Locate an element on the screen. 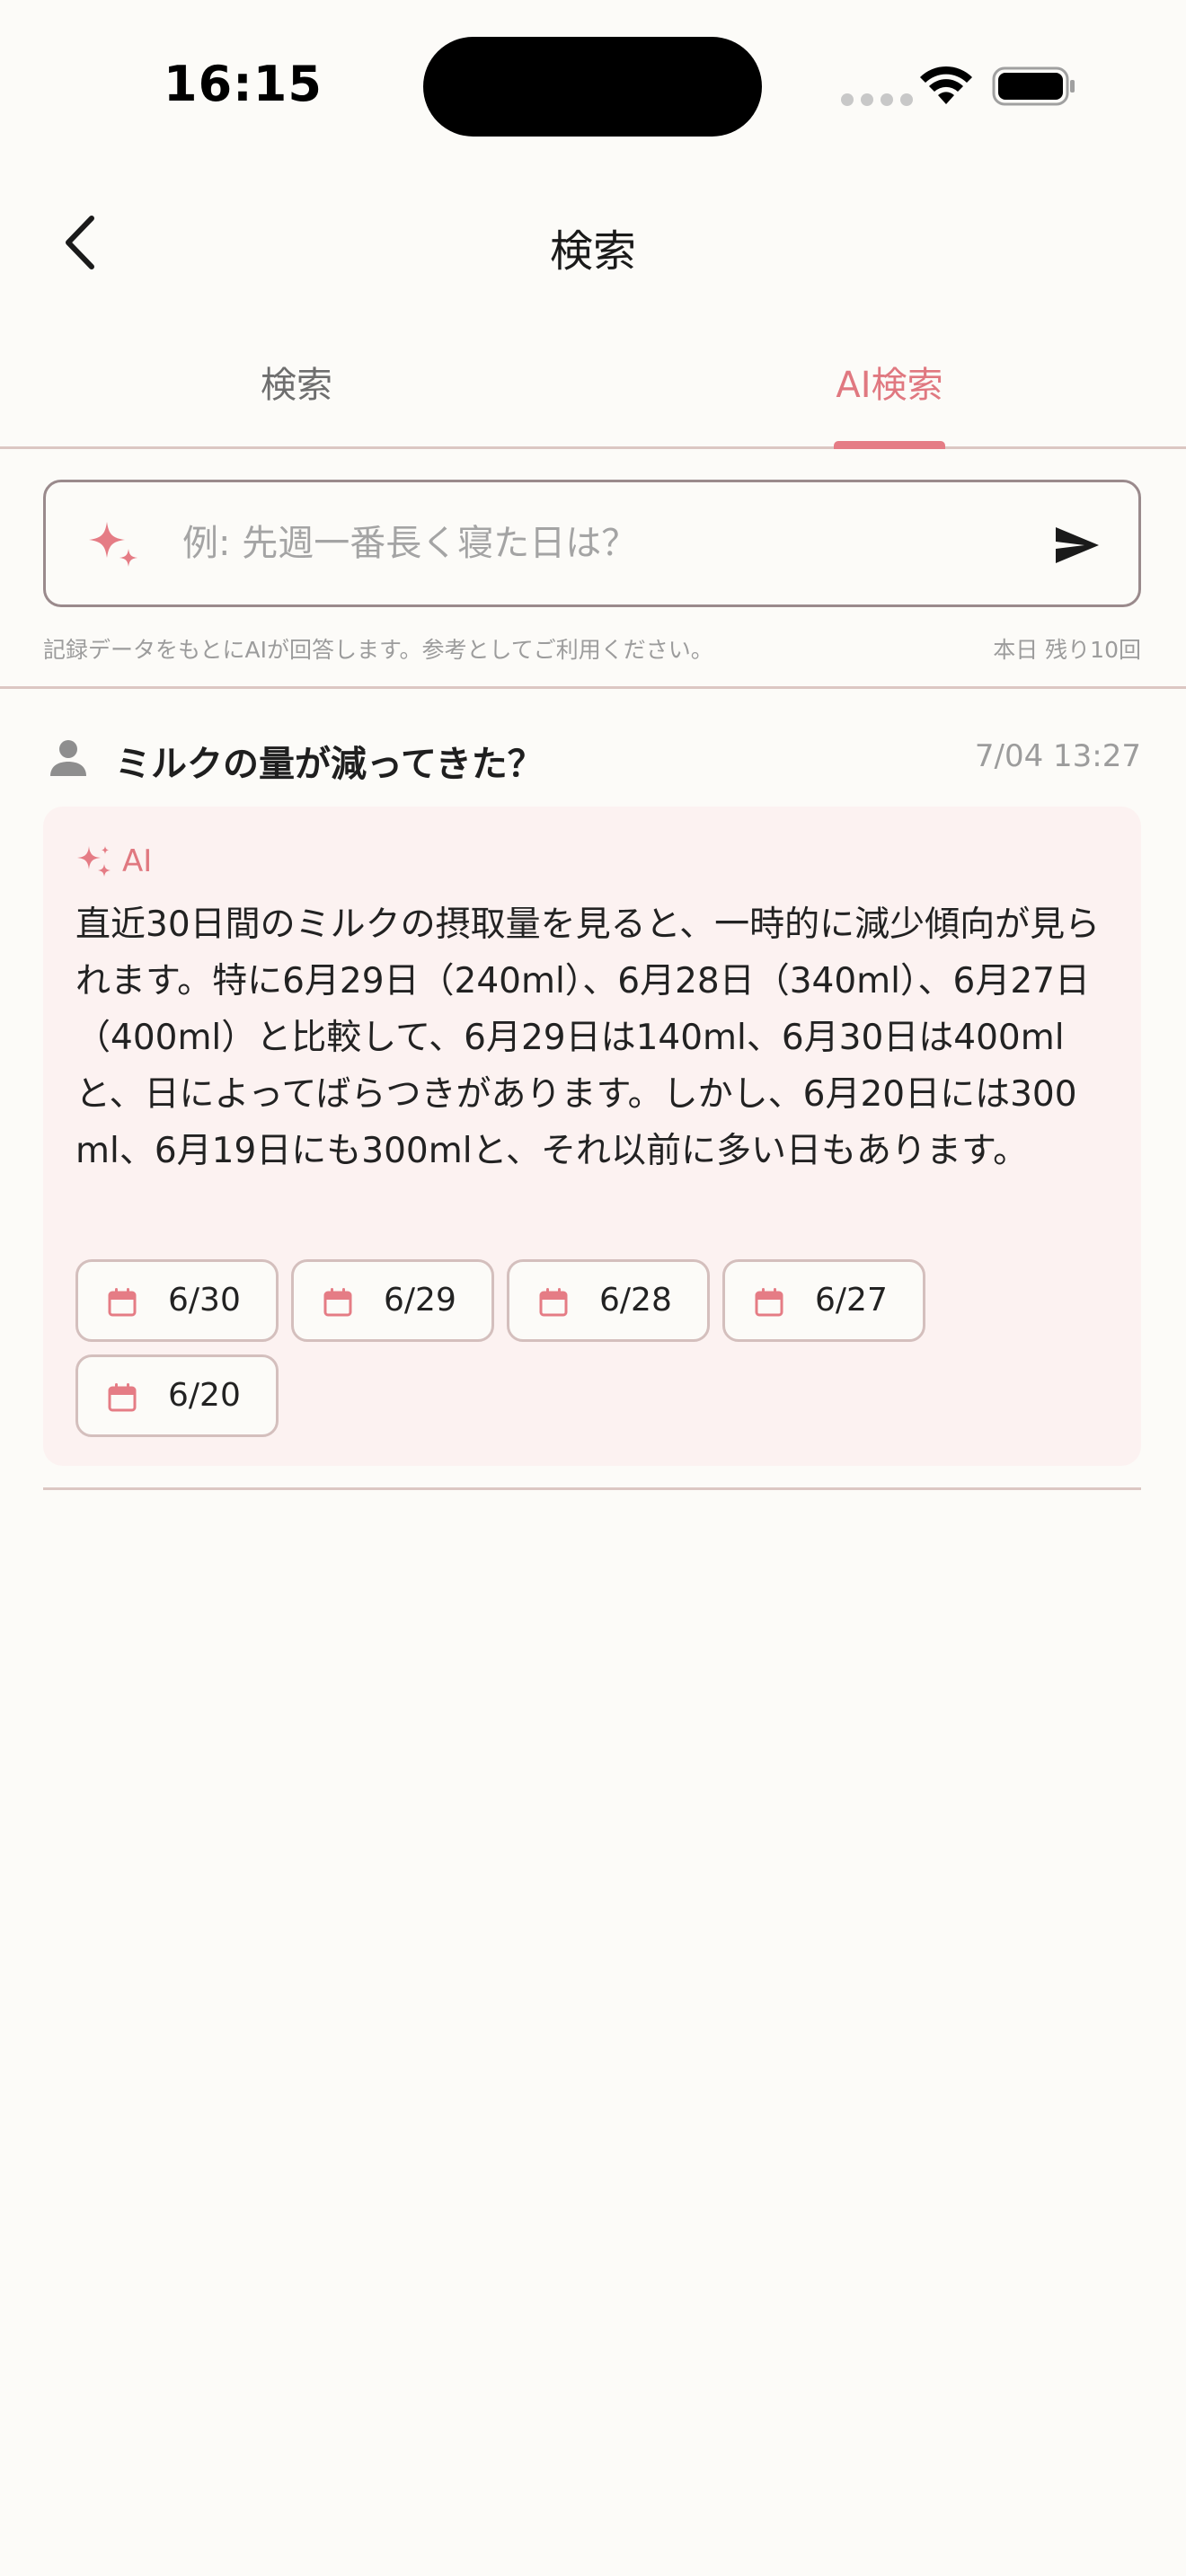  date-chip-label: 6/20 is located at coordinates (204, 1395).